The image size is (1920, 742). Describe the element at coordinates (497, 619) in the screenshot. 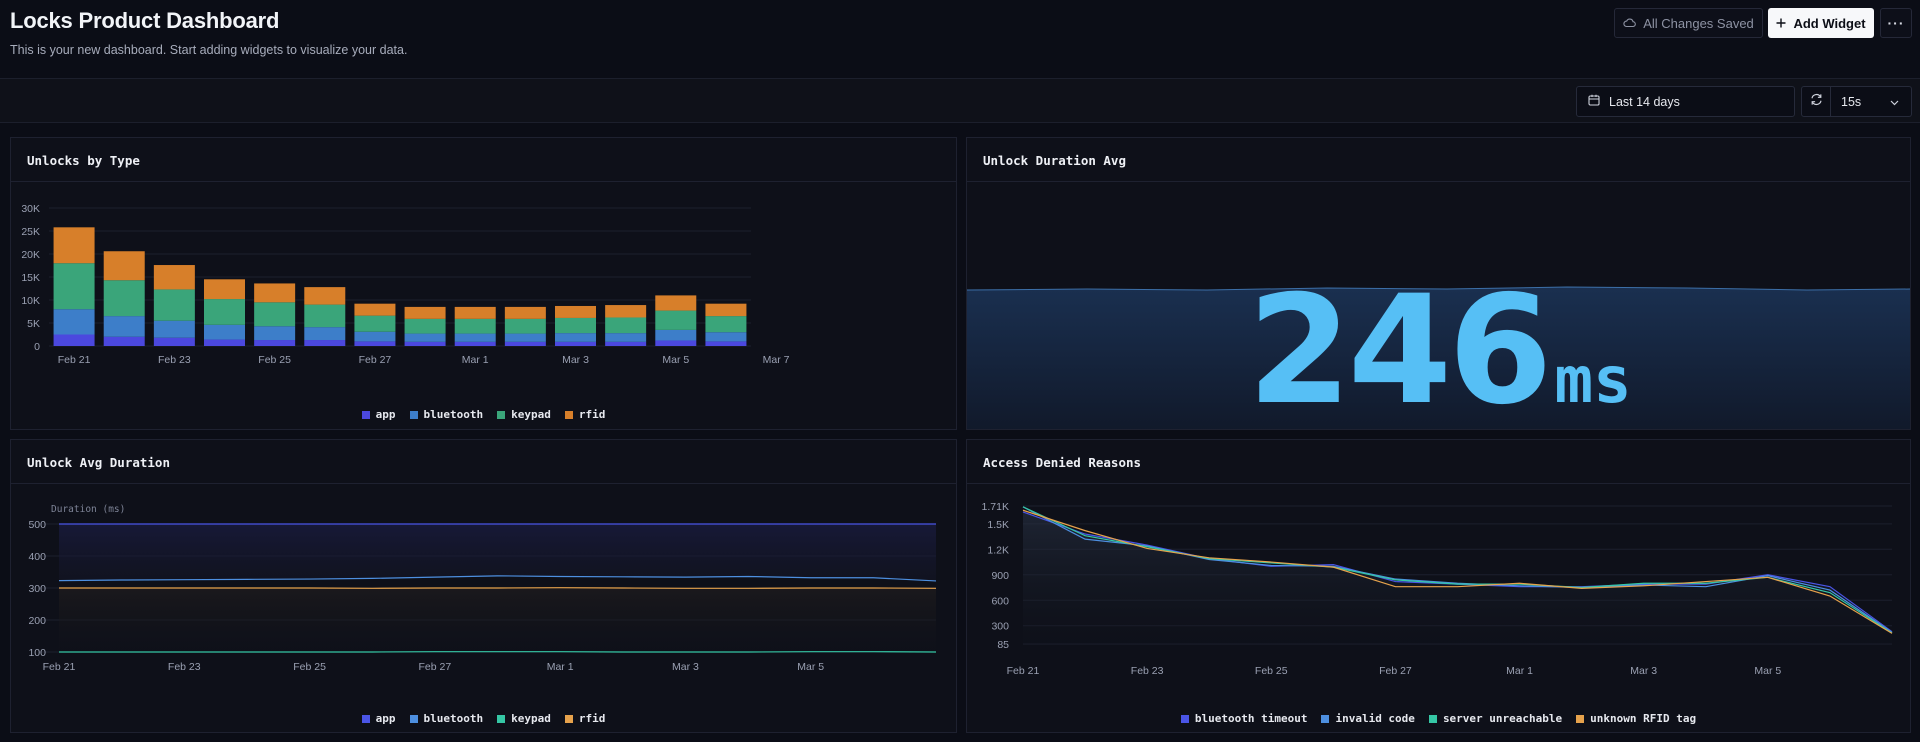

I see `area-fill-rfid` at that location.